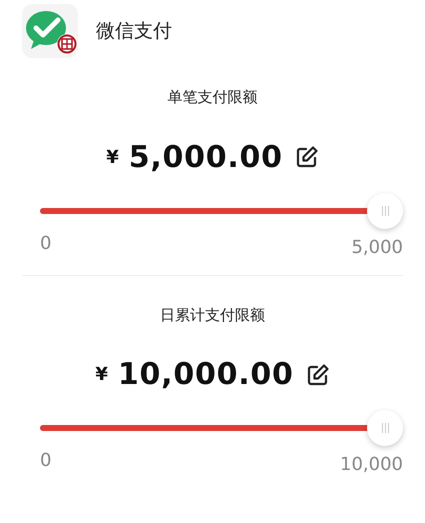 This screenshot has width=425, height=523. I want to click on slider-max-label: 10,000, so click(371, 465).